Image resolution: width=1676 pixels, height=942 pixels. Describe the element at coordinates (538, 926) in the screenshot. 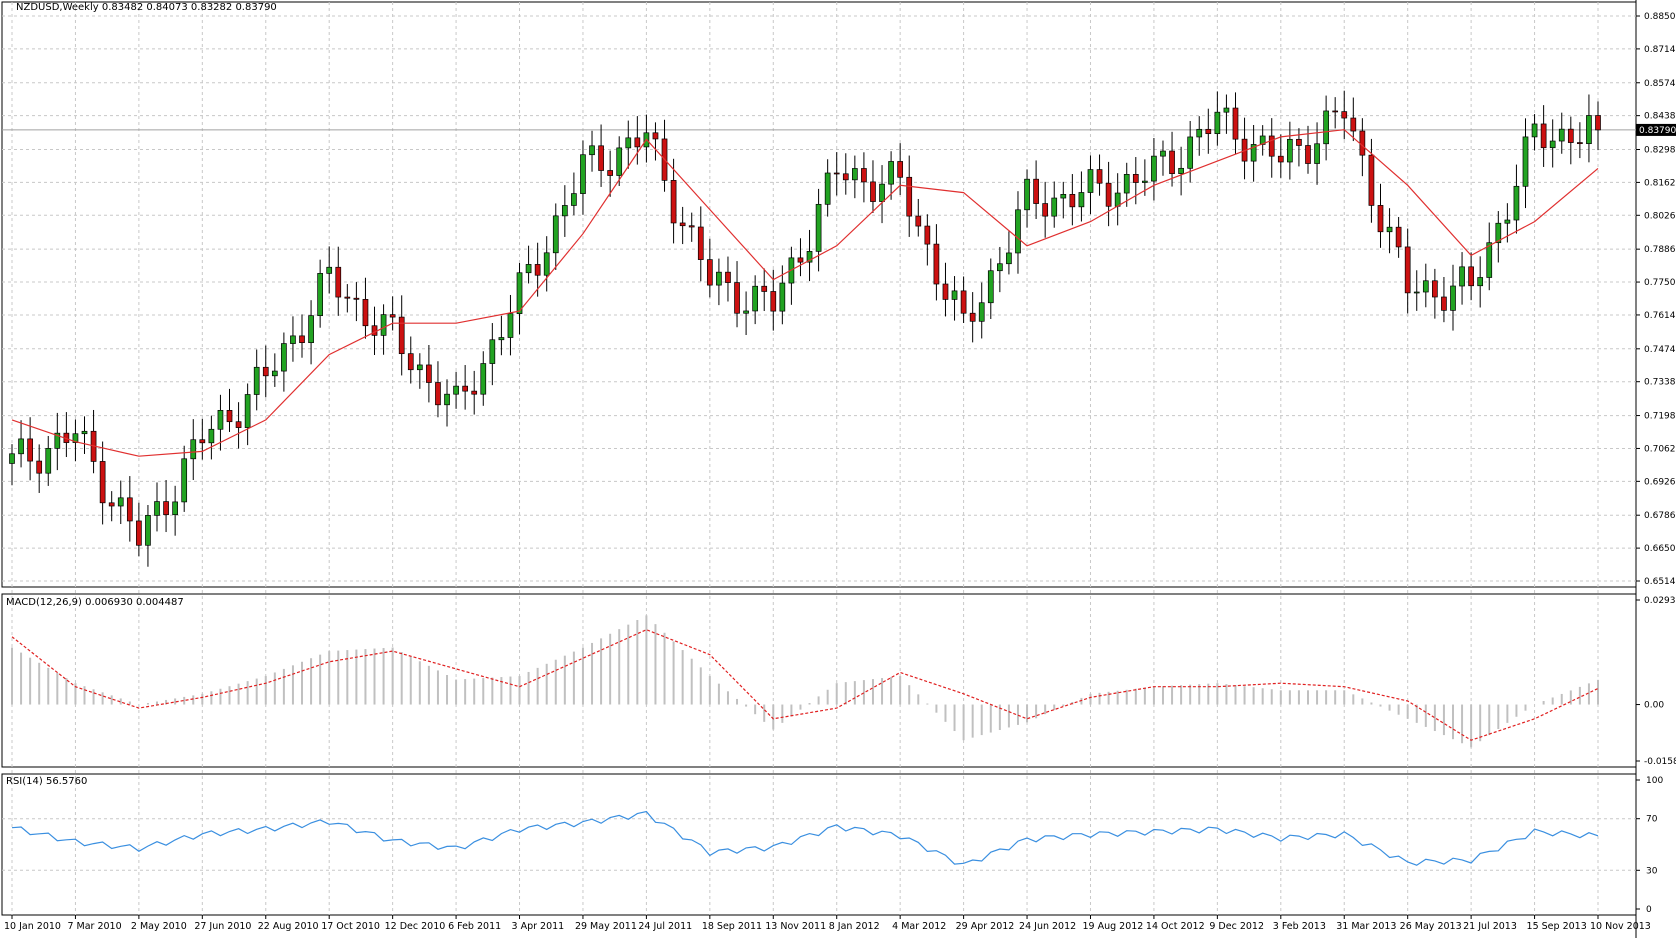

I see `time-tick-label: 3 Apr 2011` at that location.